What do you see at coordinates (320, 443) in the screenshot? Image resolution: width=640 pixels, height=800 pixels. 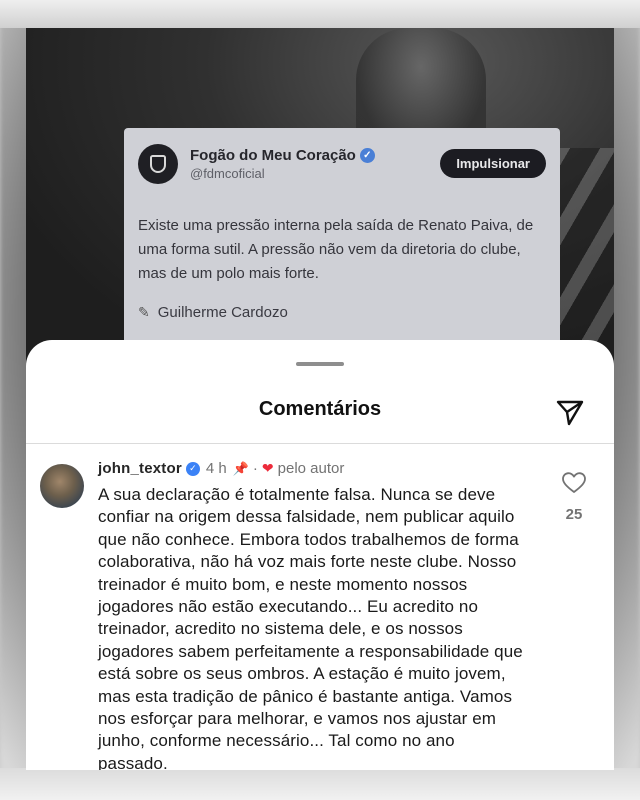 I see `sheet-divider` at bounding box center [320, 443].